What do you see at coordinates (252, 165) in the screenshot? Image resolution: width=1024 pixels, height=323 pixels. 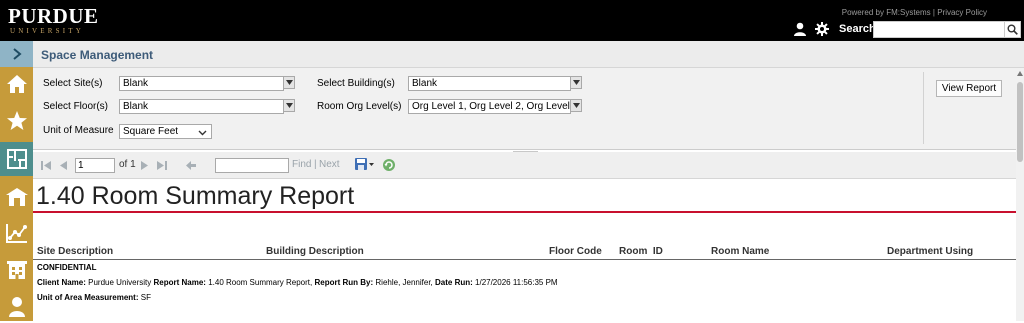 I see `find-text-input` at bounding box center [252, 165].